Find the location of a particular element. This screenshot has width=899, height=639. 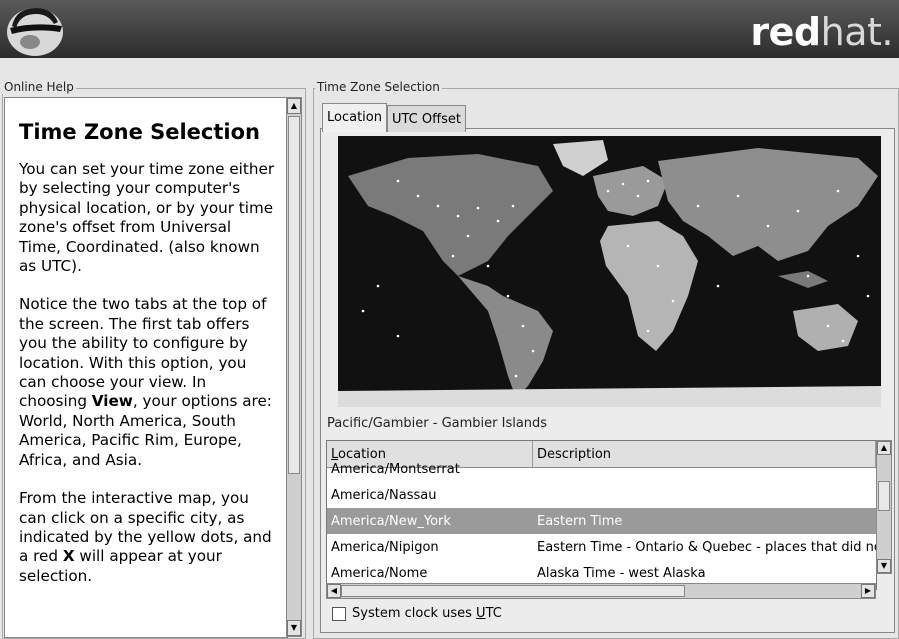

column-description: Description is located at coordinates (704, 454).